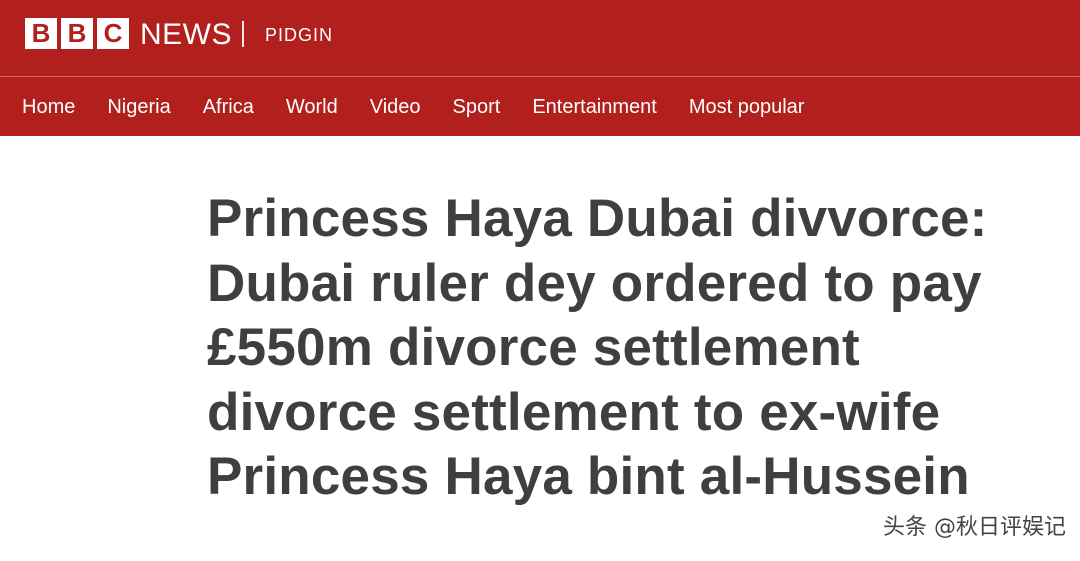  I want to click on news-brand: NEWS, so click(186, 34).